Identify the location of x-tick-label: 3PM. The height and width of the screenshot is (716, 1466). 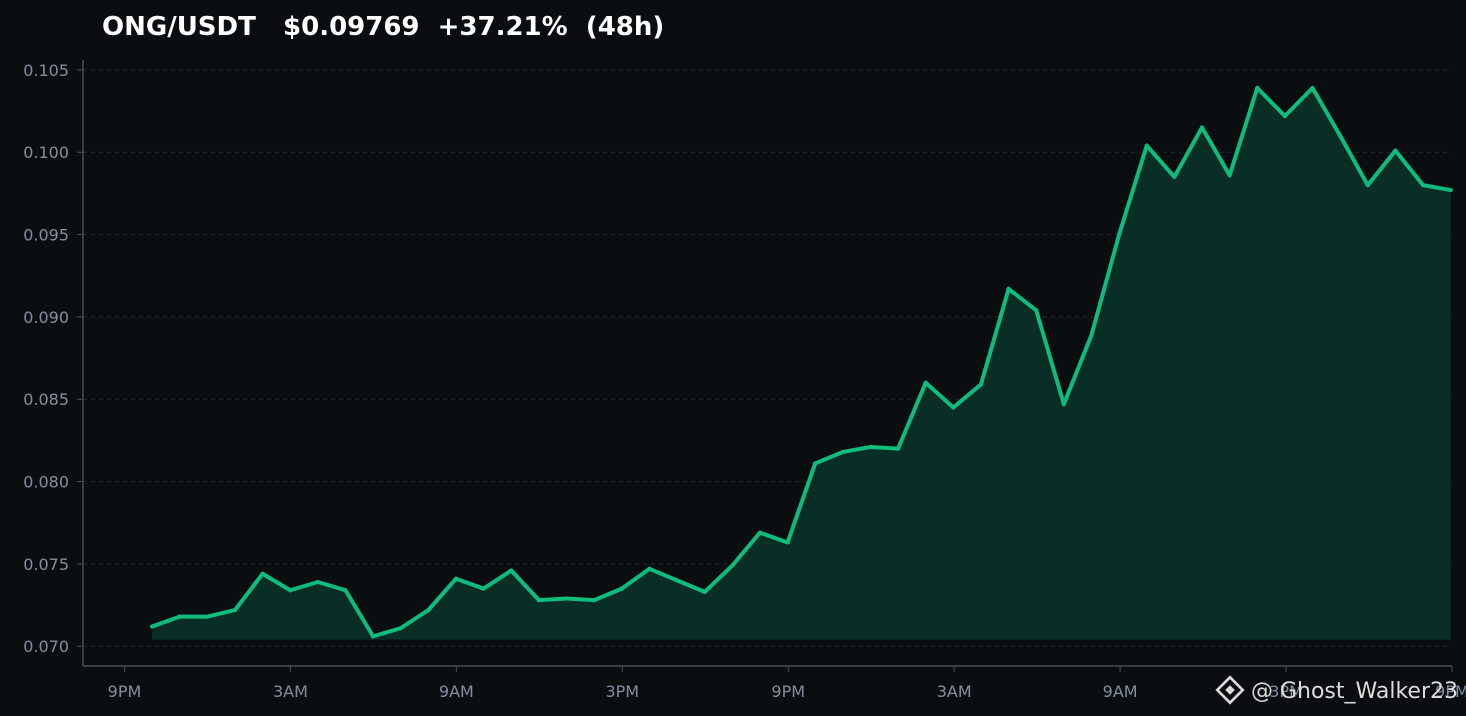
(622, 691).